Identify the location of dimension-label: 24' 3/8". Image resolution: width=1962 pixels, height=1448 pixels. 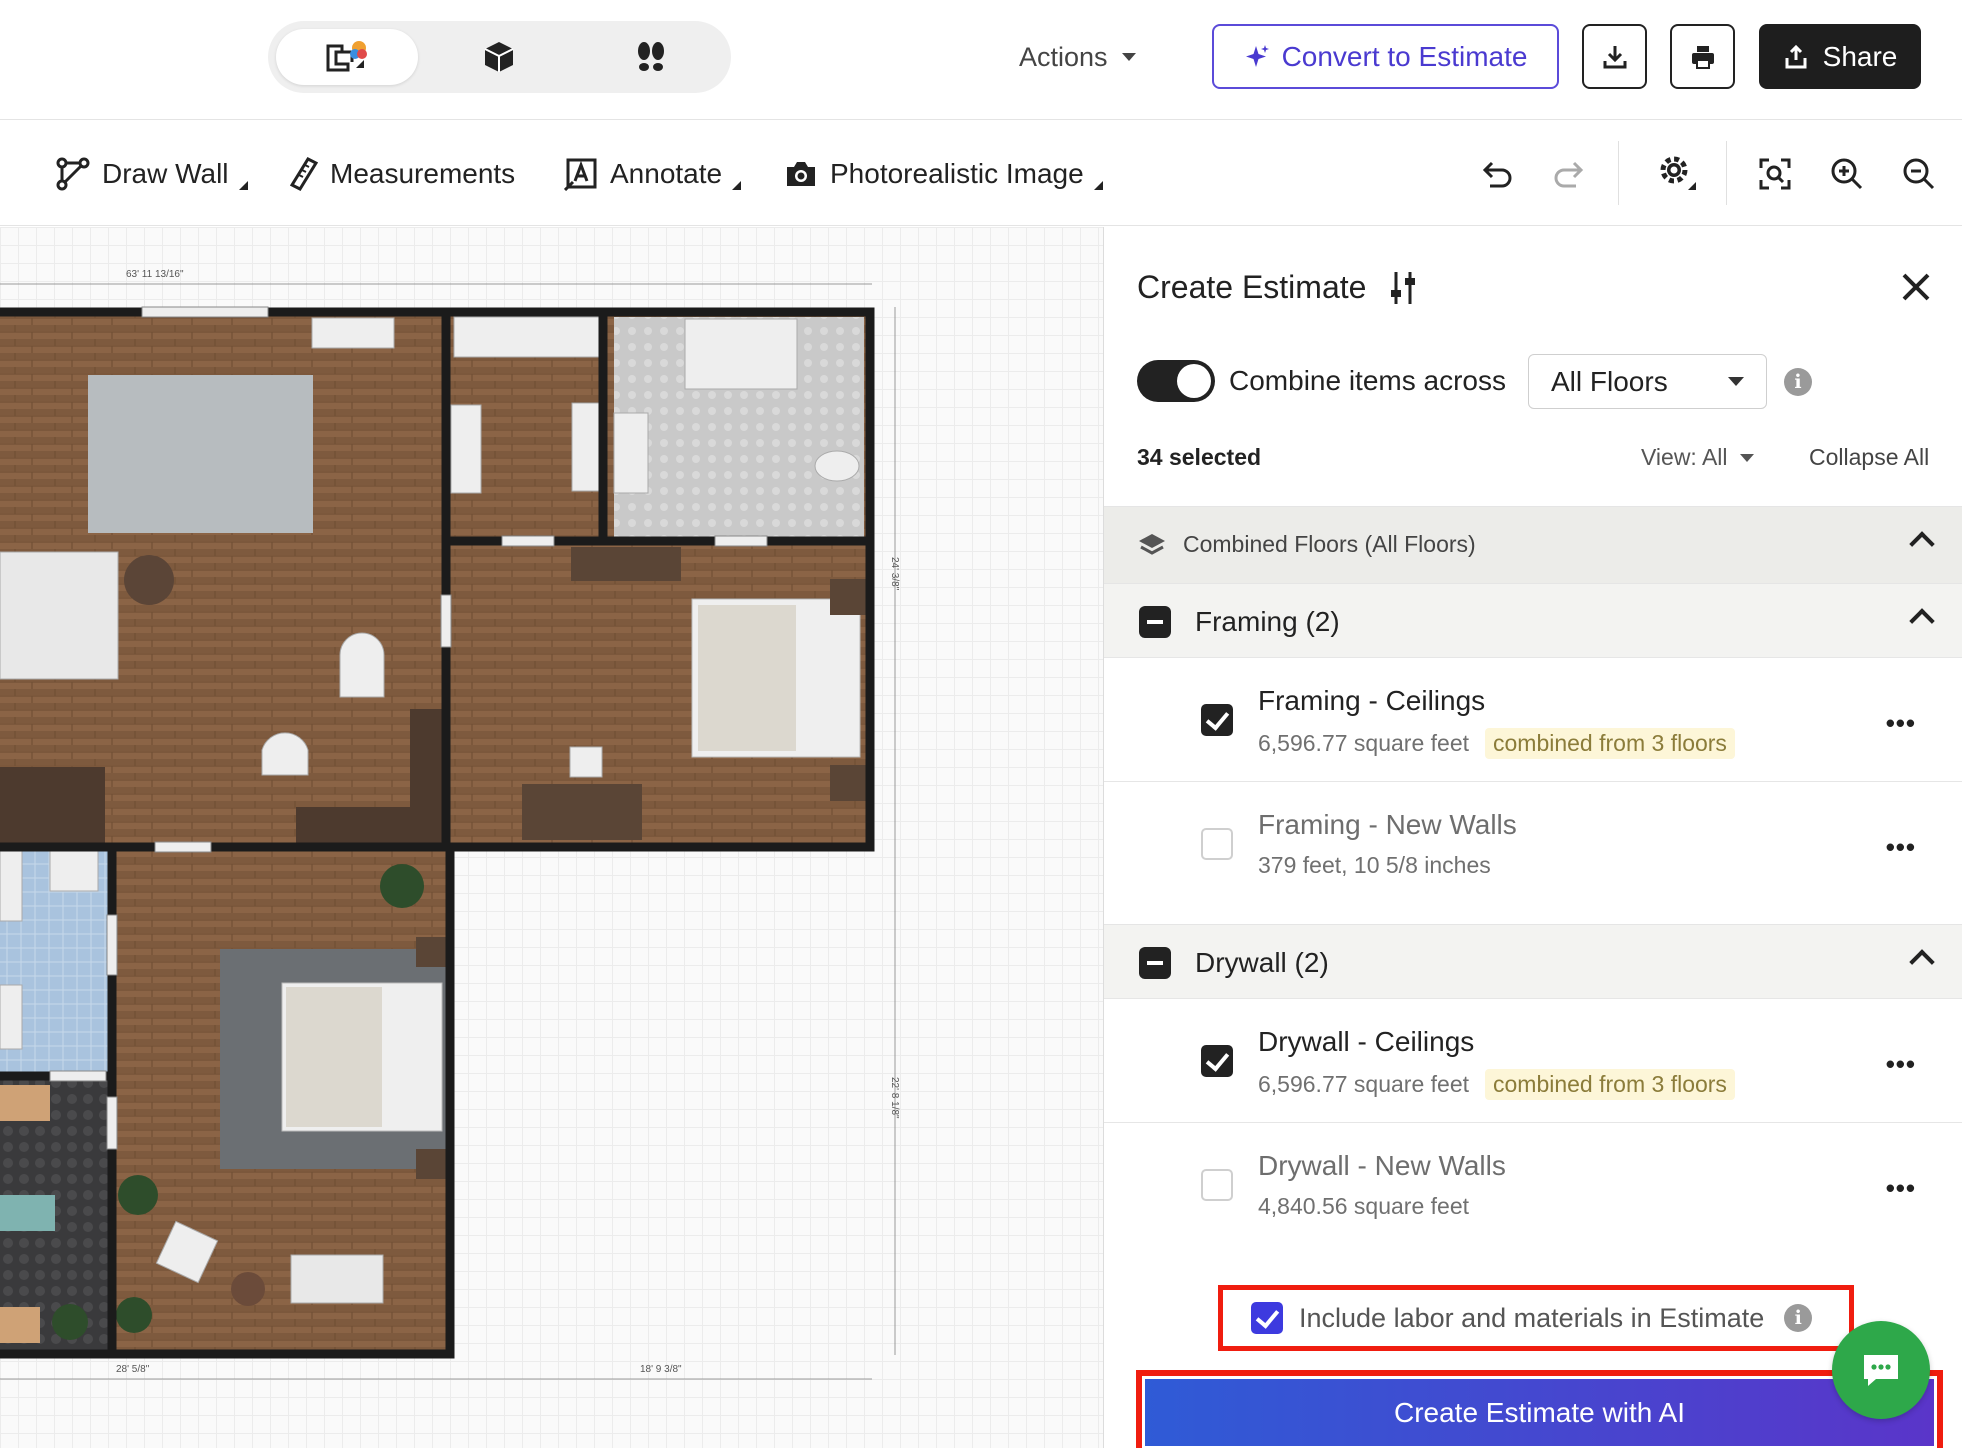
(894, 574).